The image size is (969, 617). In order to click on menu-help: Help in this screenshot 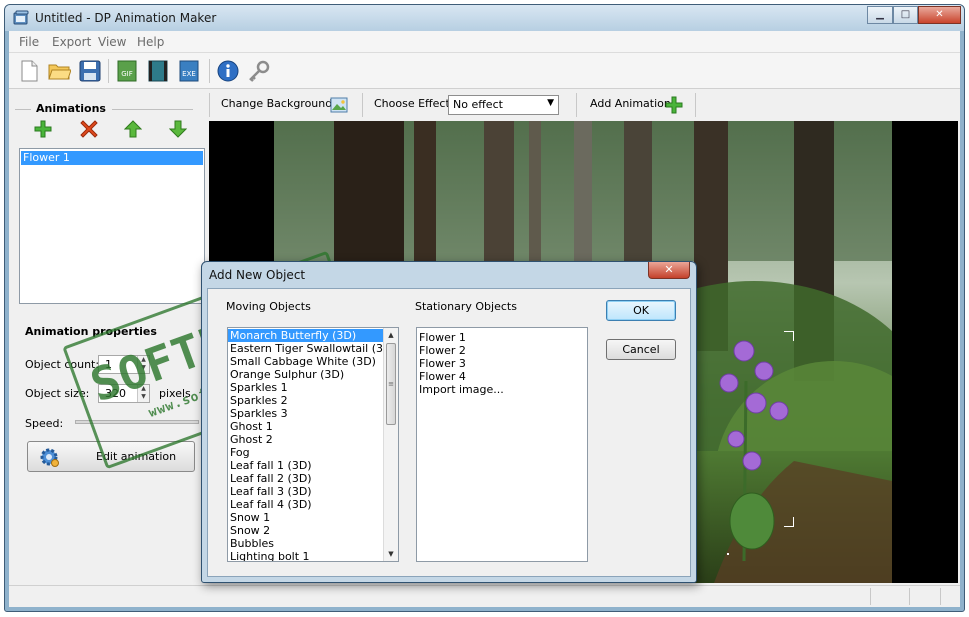, I will do `click(150, 42)`.